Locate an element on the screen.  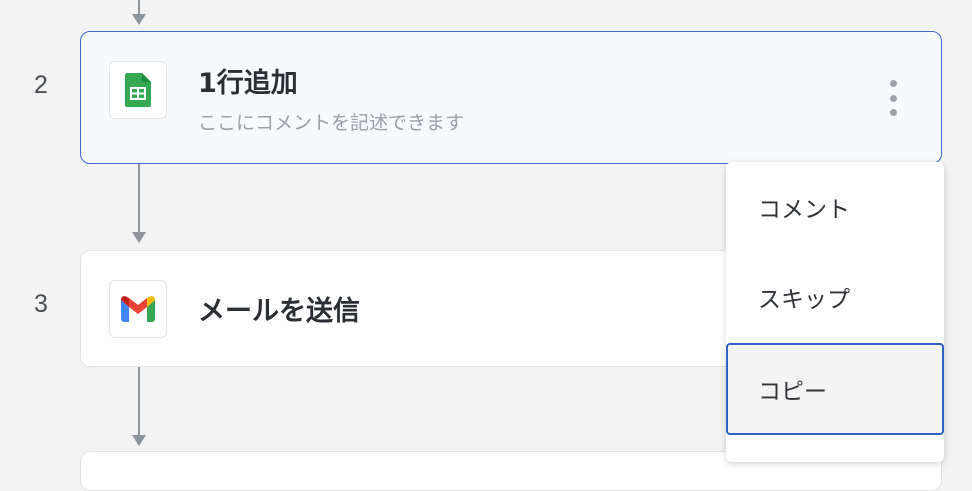
step-title: メールを送信 is located at coordinates (279, 311).